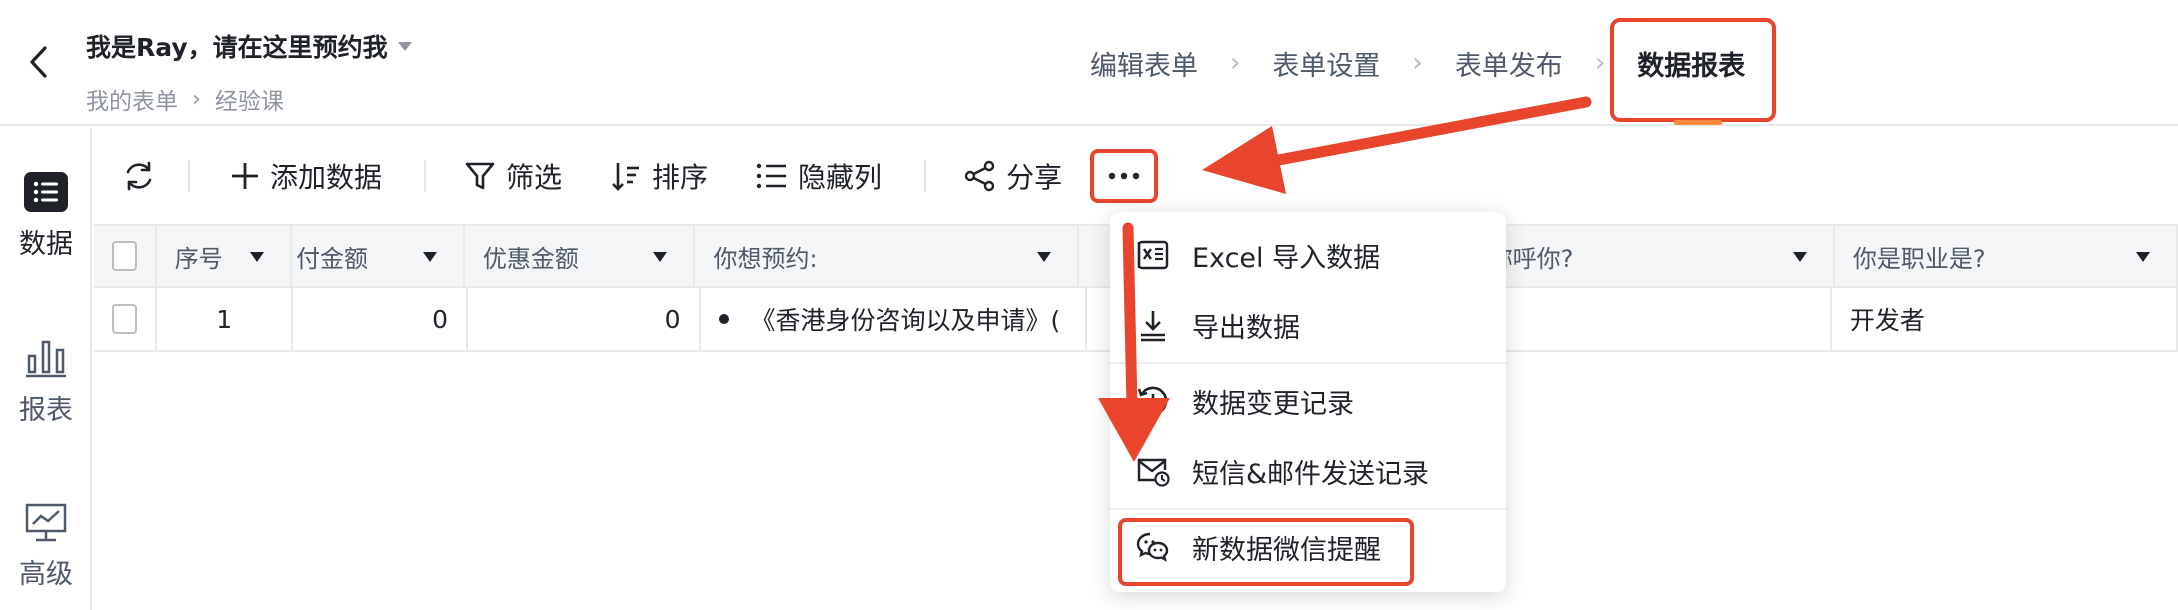 The height and width of the screenshot is (610, 2178). I want to click on menu-item-change-log: 数据变更记录, so click(1308, 401).